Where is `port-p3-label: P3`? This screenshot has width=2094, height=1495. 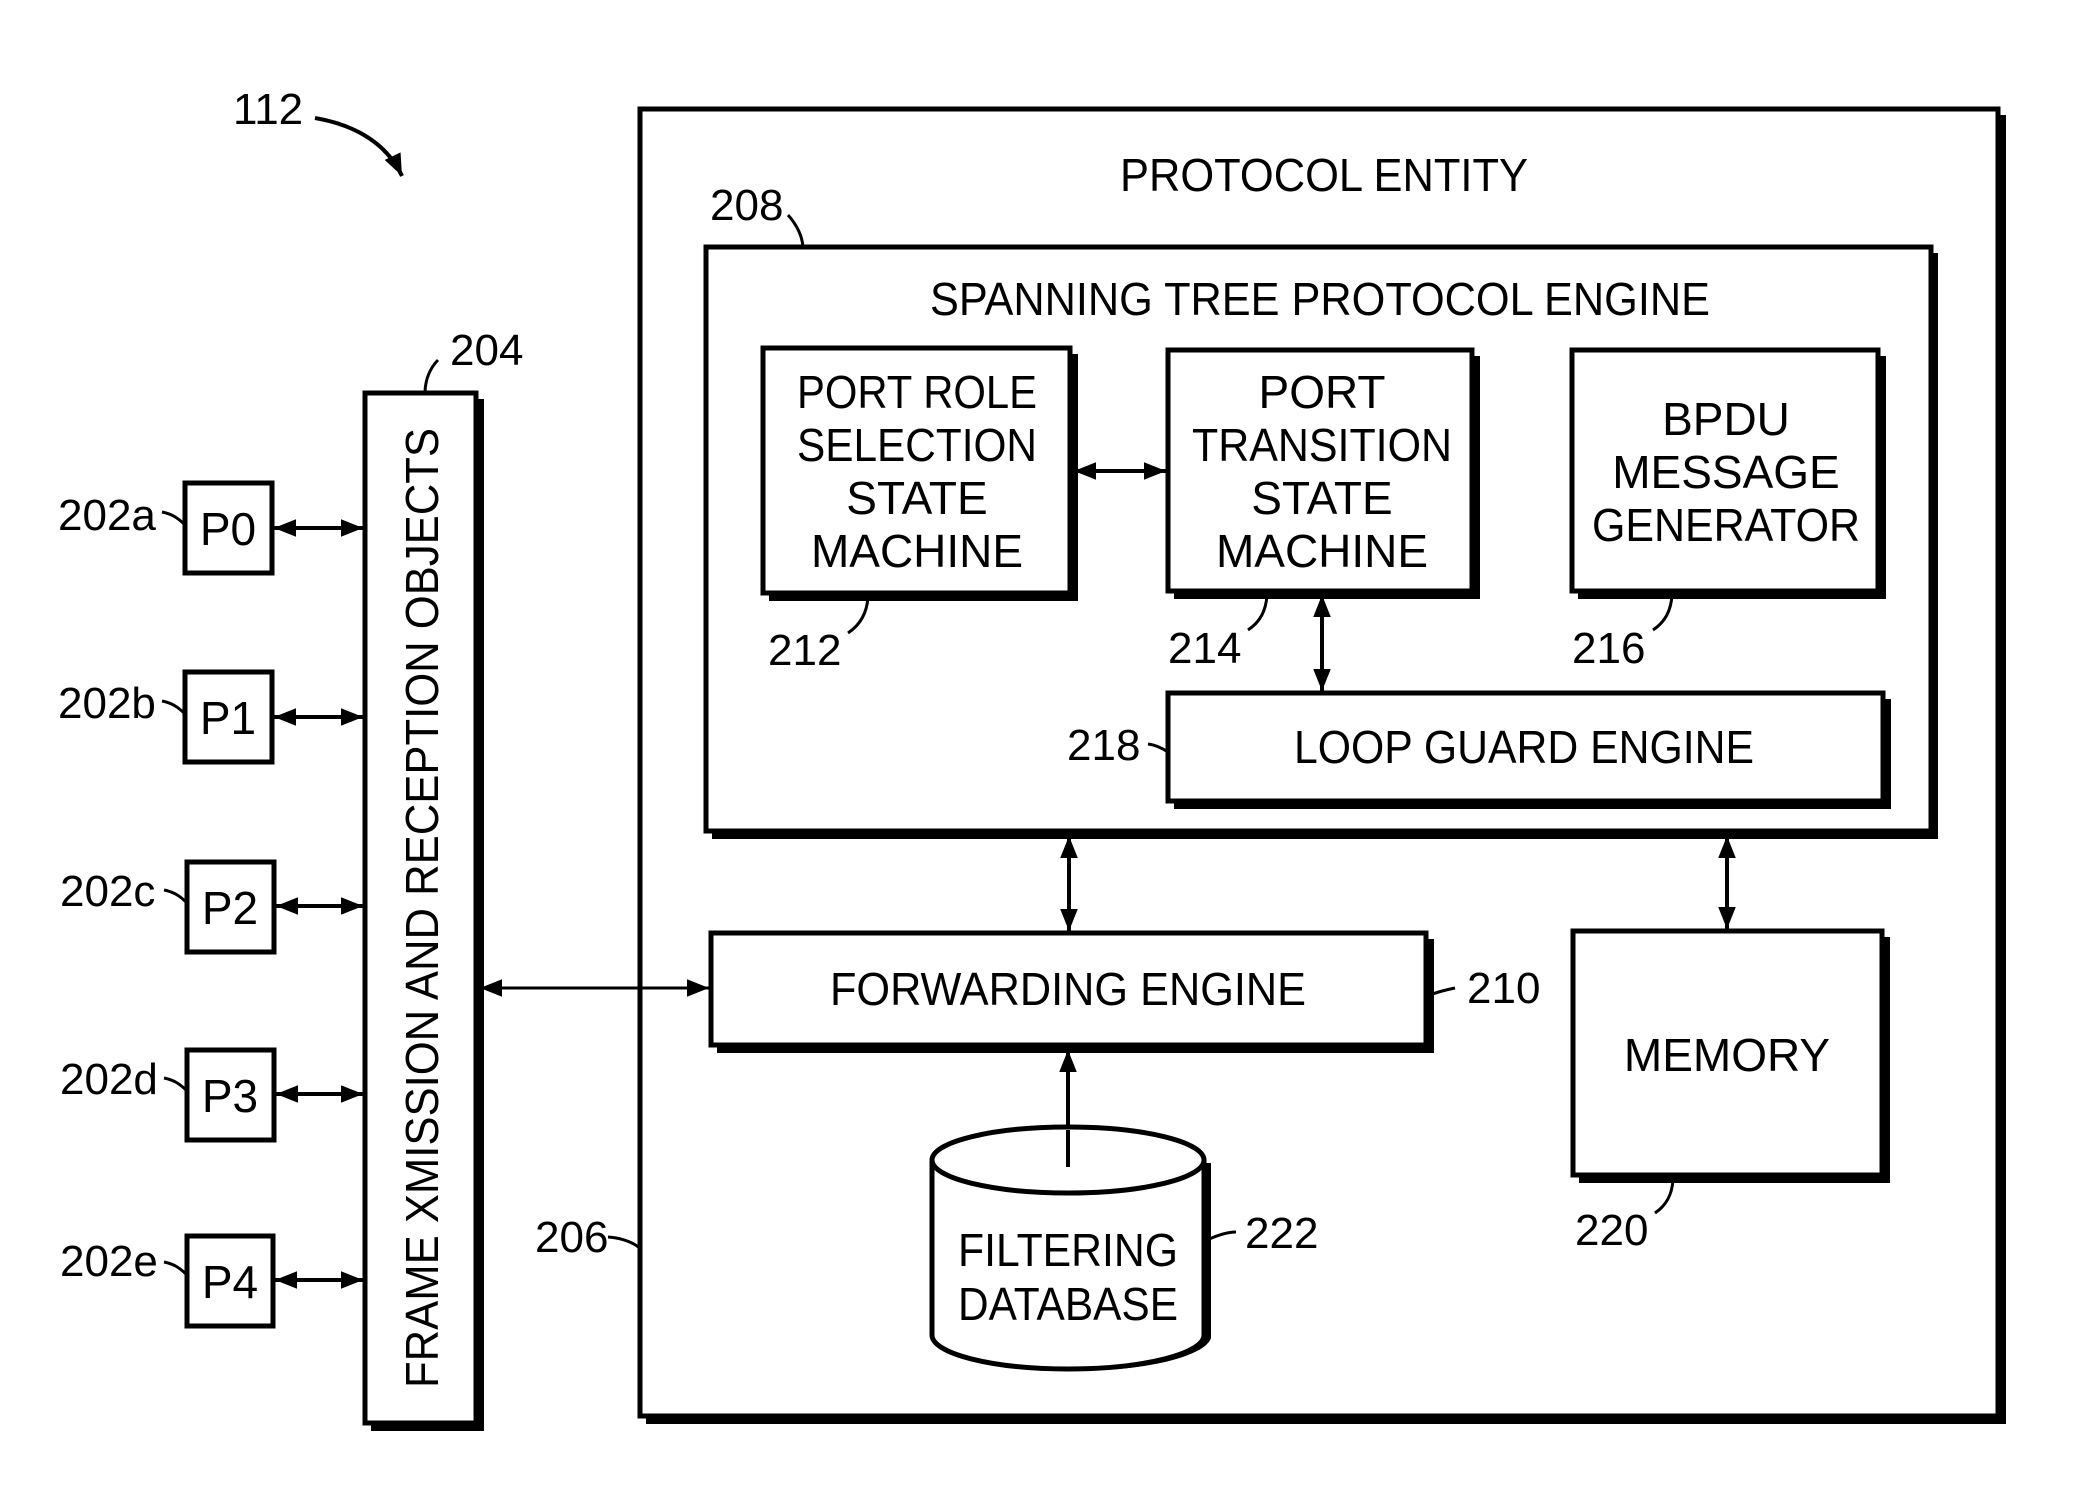 port-p3-label: P3 is located at coordinates (230, 1096).